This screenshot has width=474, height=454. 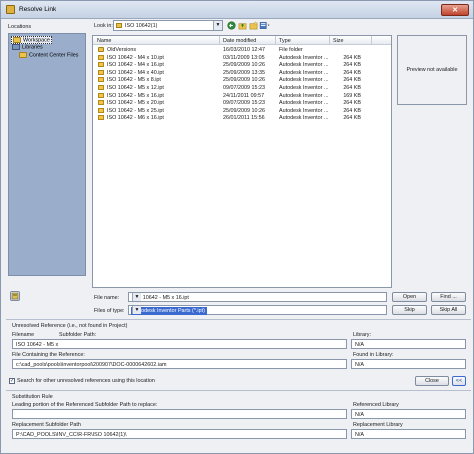 What do you see at coordinates (459, 381) in the screenshot?
I see `collapse-button: <<` at bounding box center [459, 381].